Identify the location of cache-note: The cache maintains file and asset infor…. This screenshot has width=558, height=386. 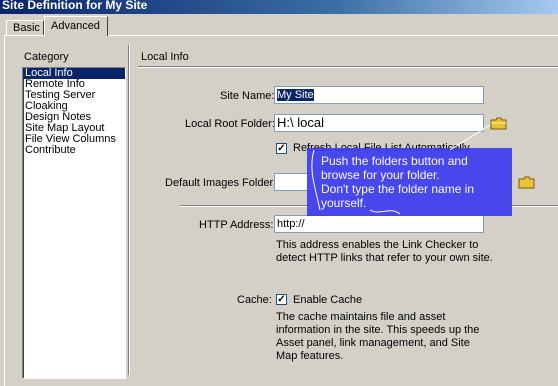
(378, 336).